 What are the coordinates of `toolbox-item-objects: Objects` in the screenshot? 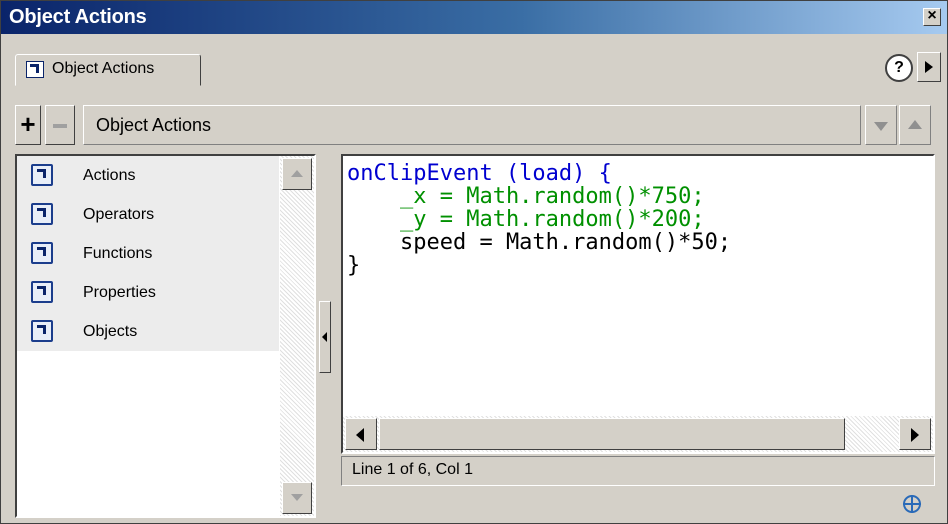 It's located at (148, 331).